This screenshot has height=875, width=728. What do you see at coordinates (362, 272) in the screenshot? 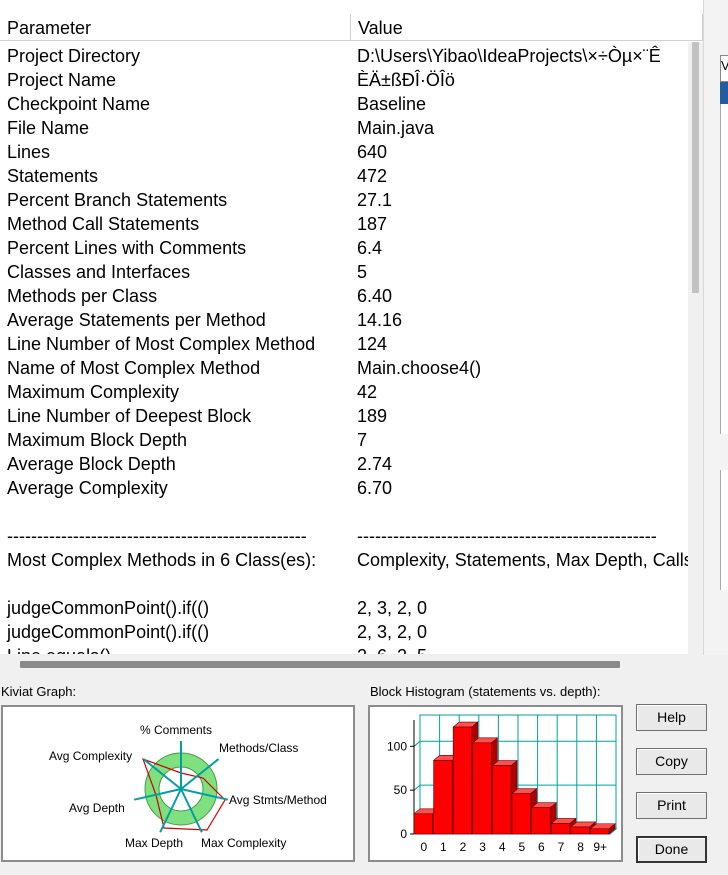
I see `table-row-value: 5` at bounding box center [362, 272].